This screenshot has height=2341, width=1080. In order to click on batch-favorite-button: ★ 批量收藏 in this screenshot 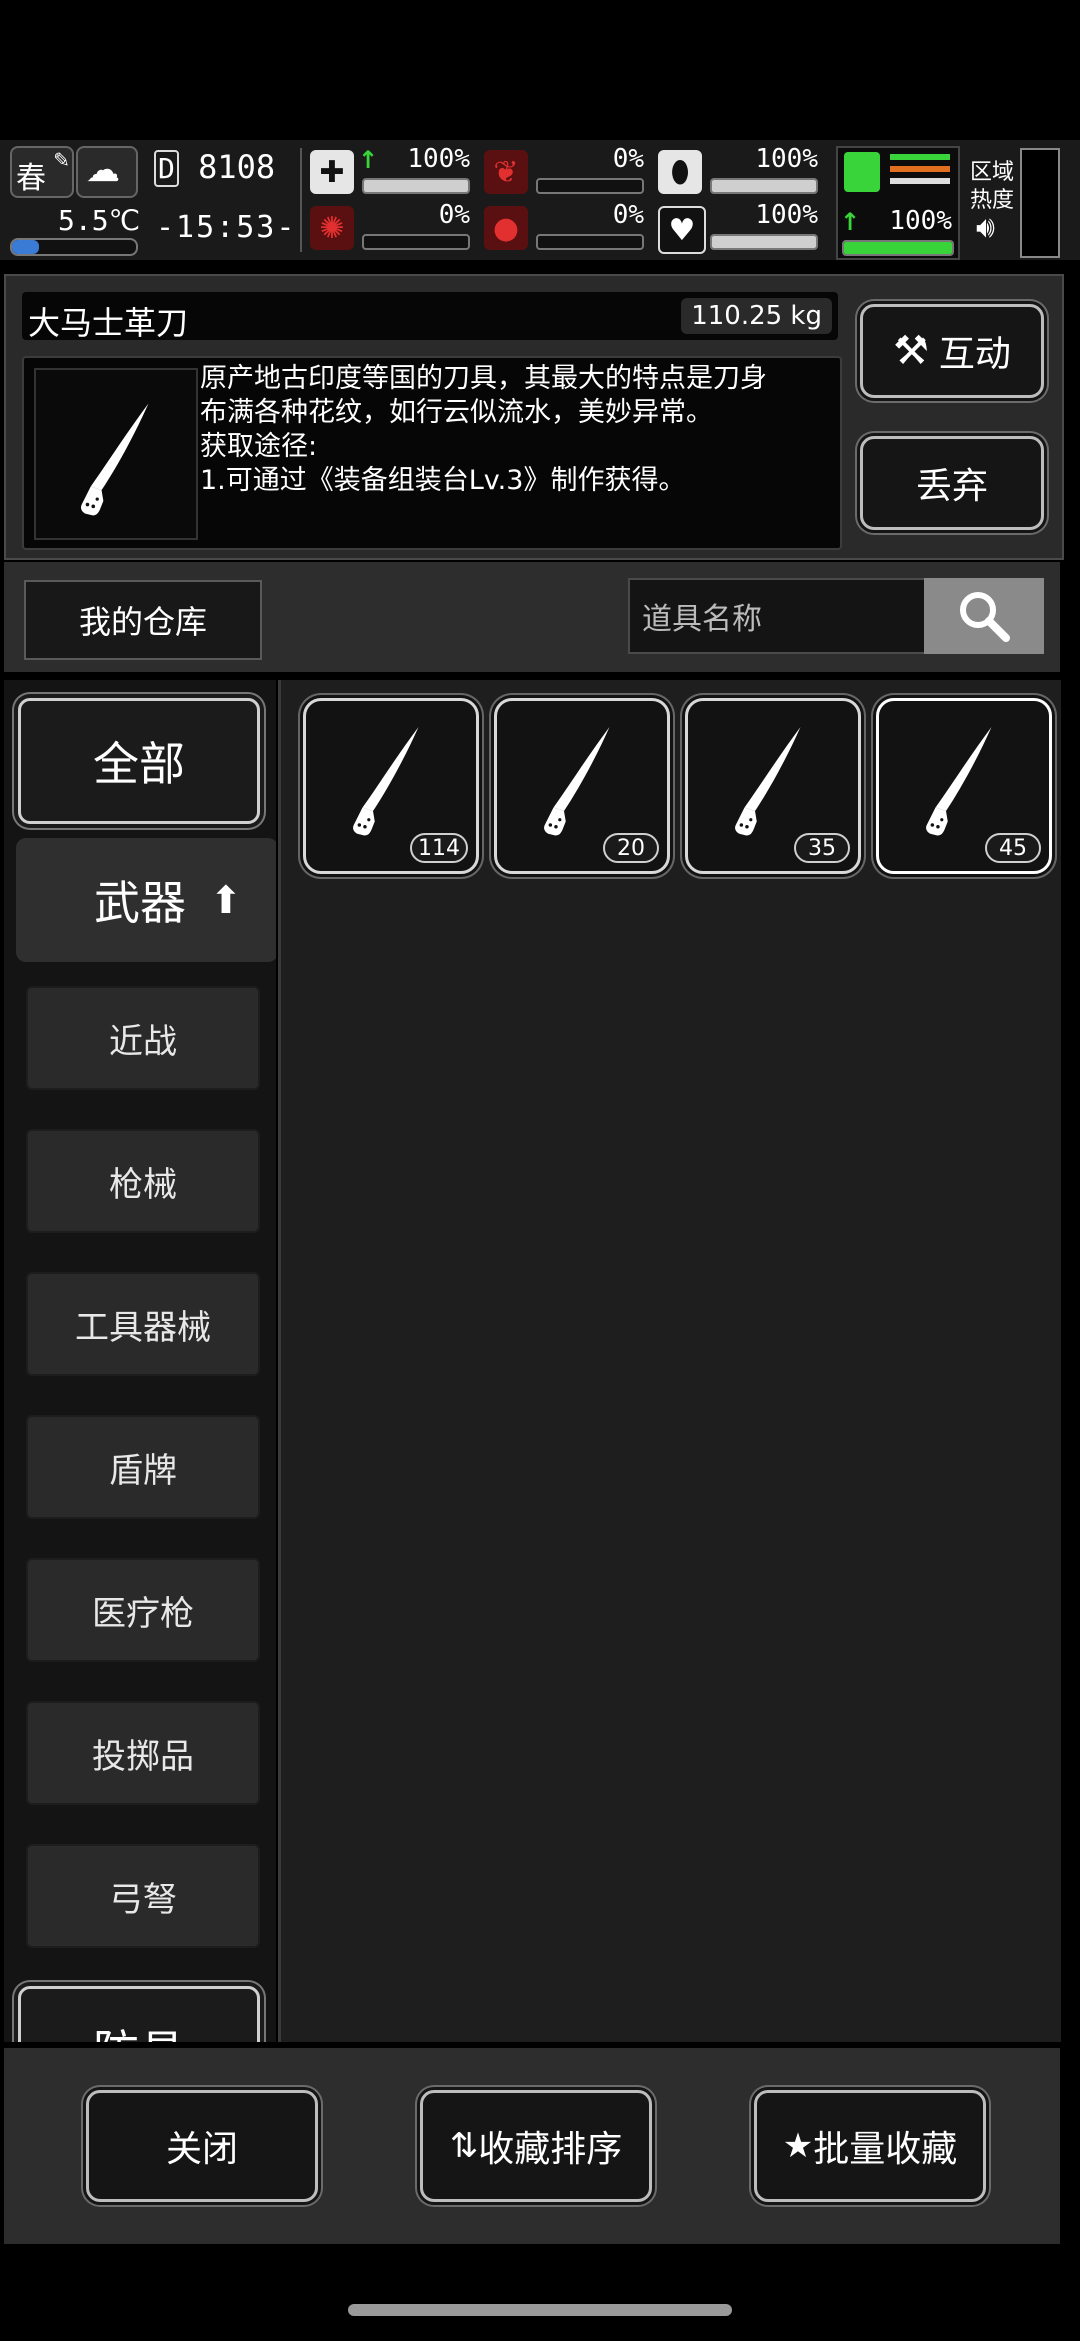, I will do `click(870, 2146)`.